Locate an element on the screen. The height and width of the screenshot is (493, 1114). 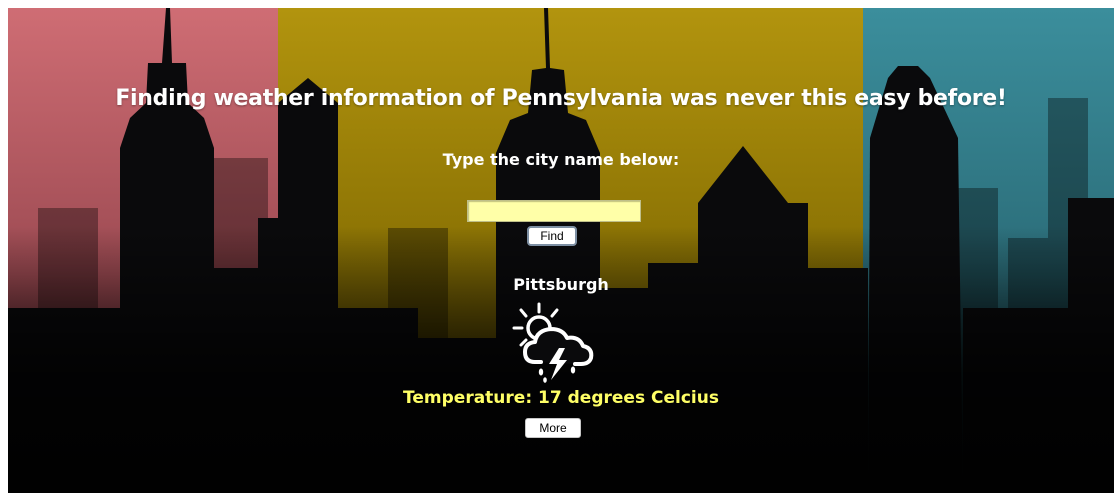
find-button: Find is located at coordinates (552, 236).